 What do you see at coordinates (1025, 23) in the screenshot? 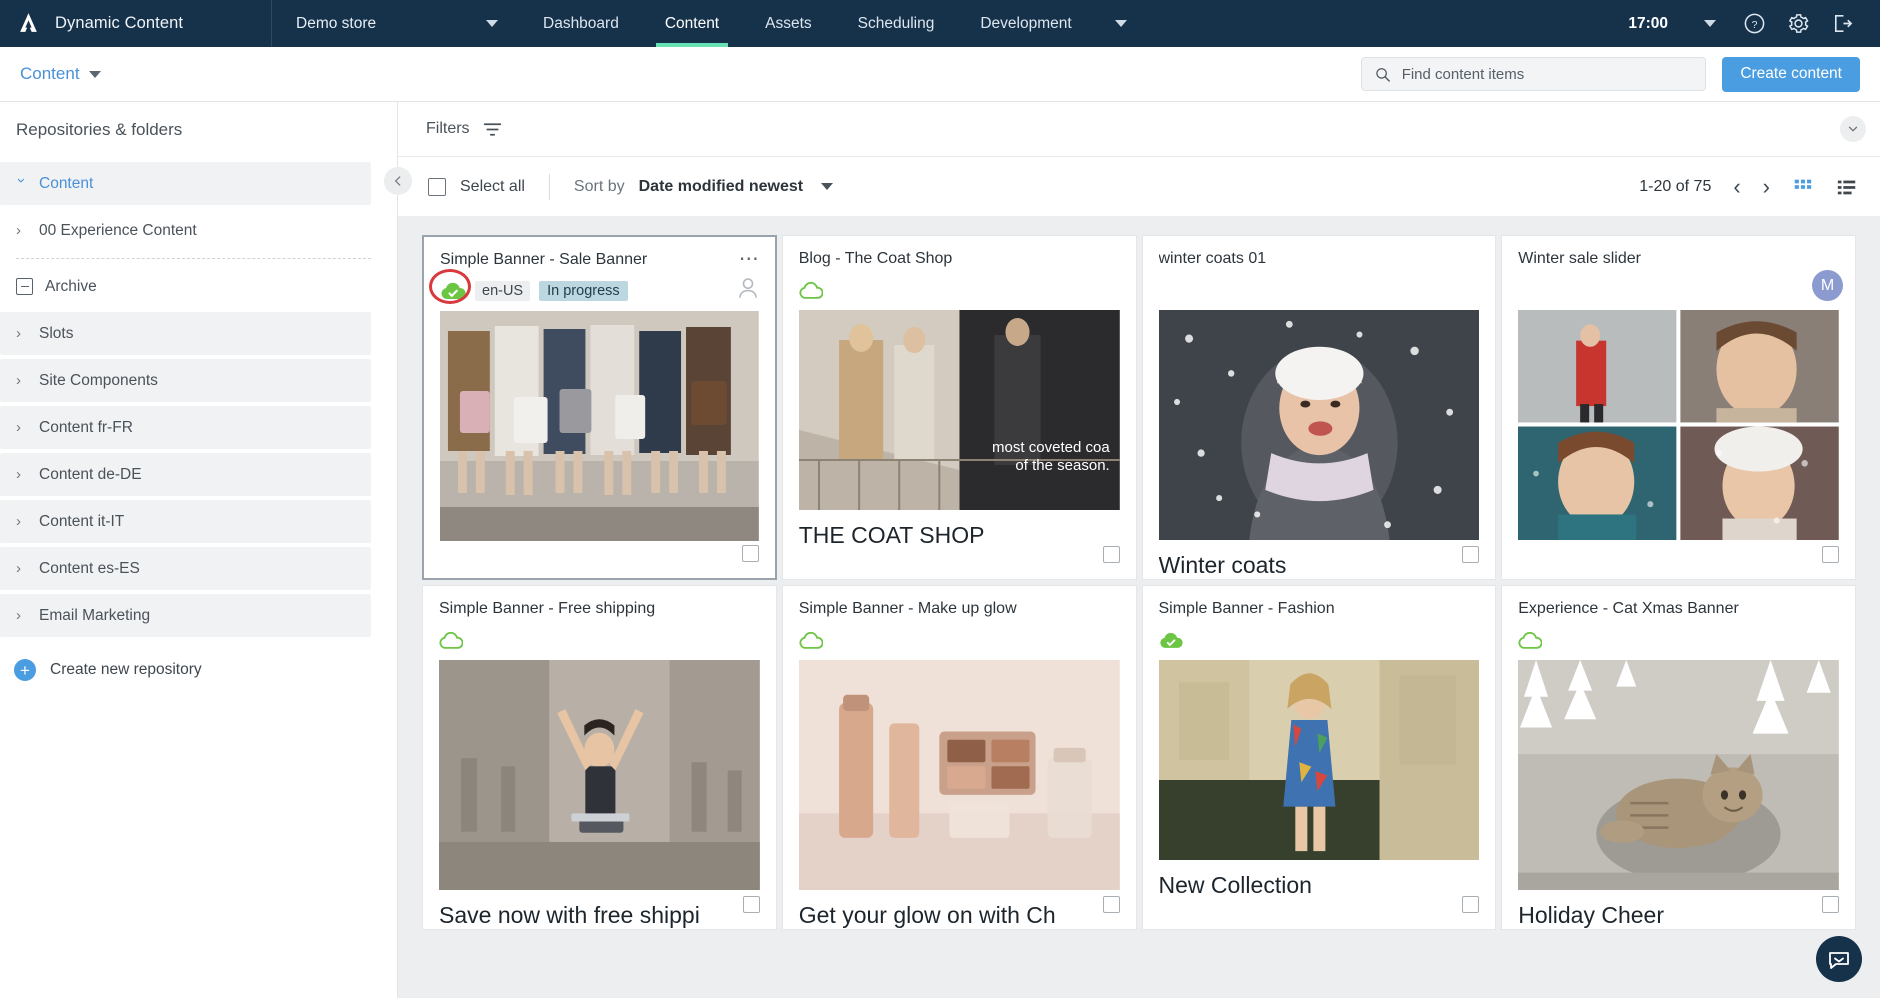
I see `tab-development: Development` at bounding box center [1025, 23].